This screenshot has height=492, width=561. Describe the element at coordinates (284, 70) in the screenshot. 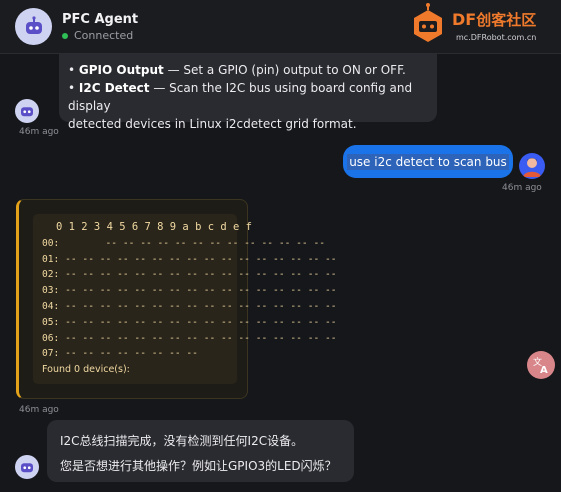

I see `gpio-output-desc: — Set a GPIO (pin) output to ON or OFF.` at that location.